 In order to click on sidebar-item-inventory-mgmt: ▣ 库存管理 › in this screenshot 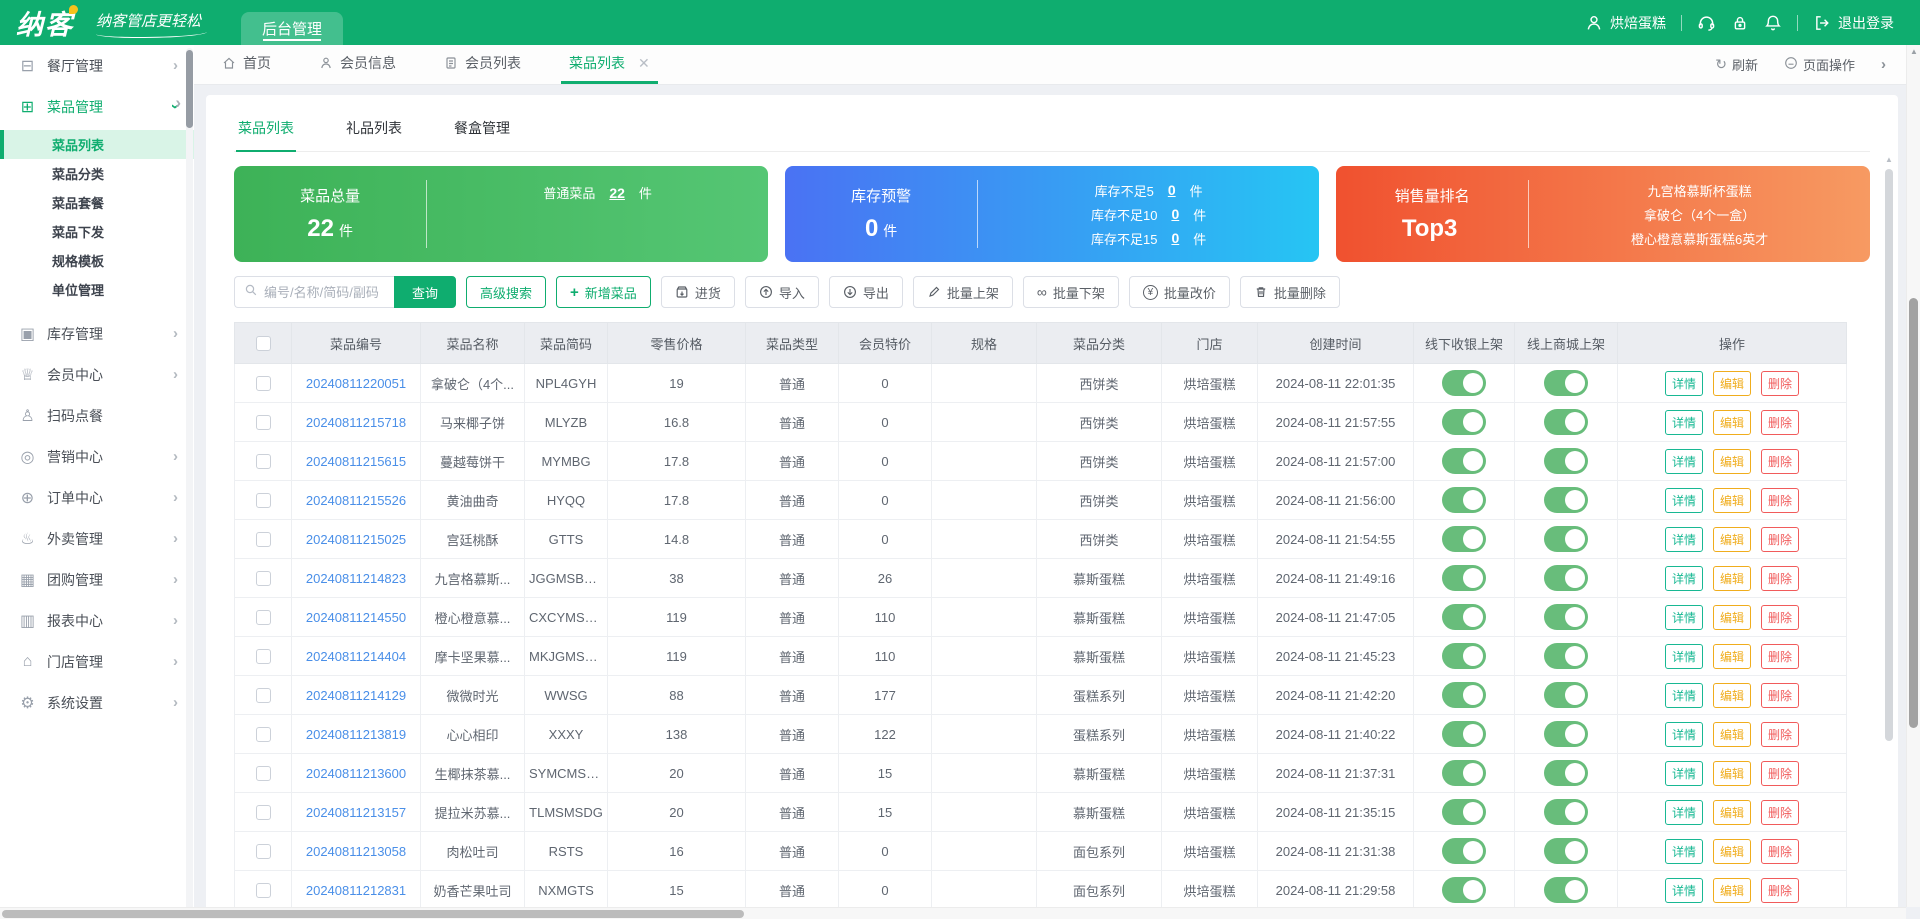, I will do `click(97, 333)`.